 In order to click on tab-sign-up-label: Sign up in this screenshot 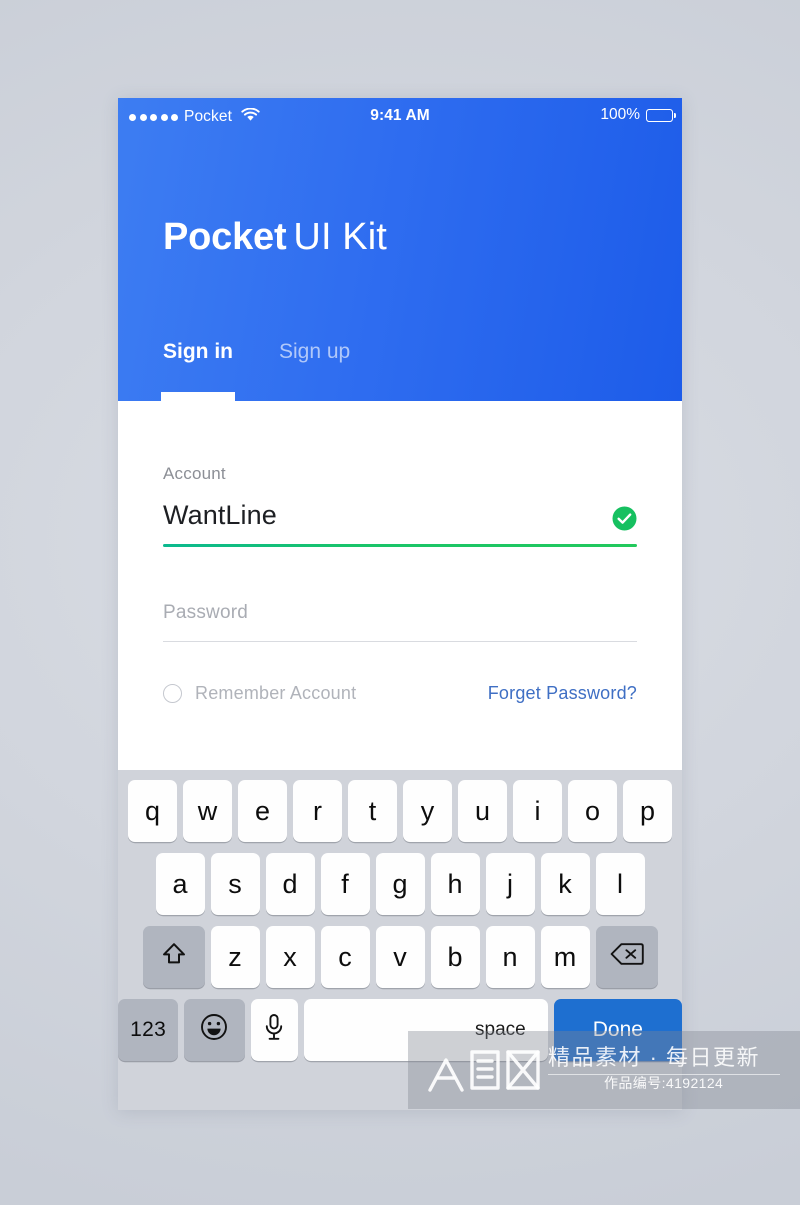, I will do `click(315, 351)`.